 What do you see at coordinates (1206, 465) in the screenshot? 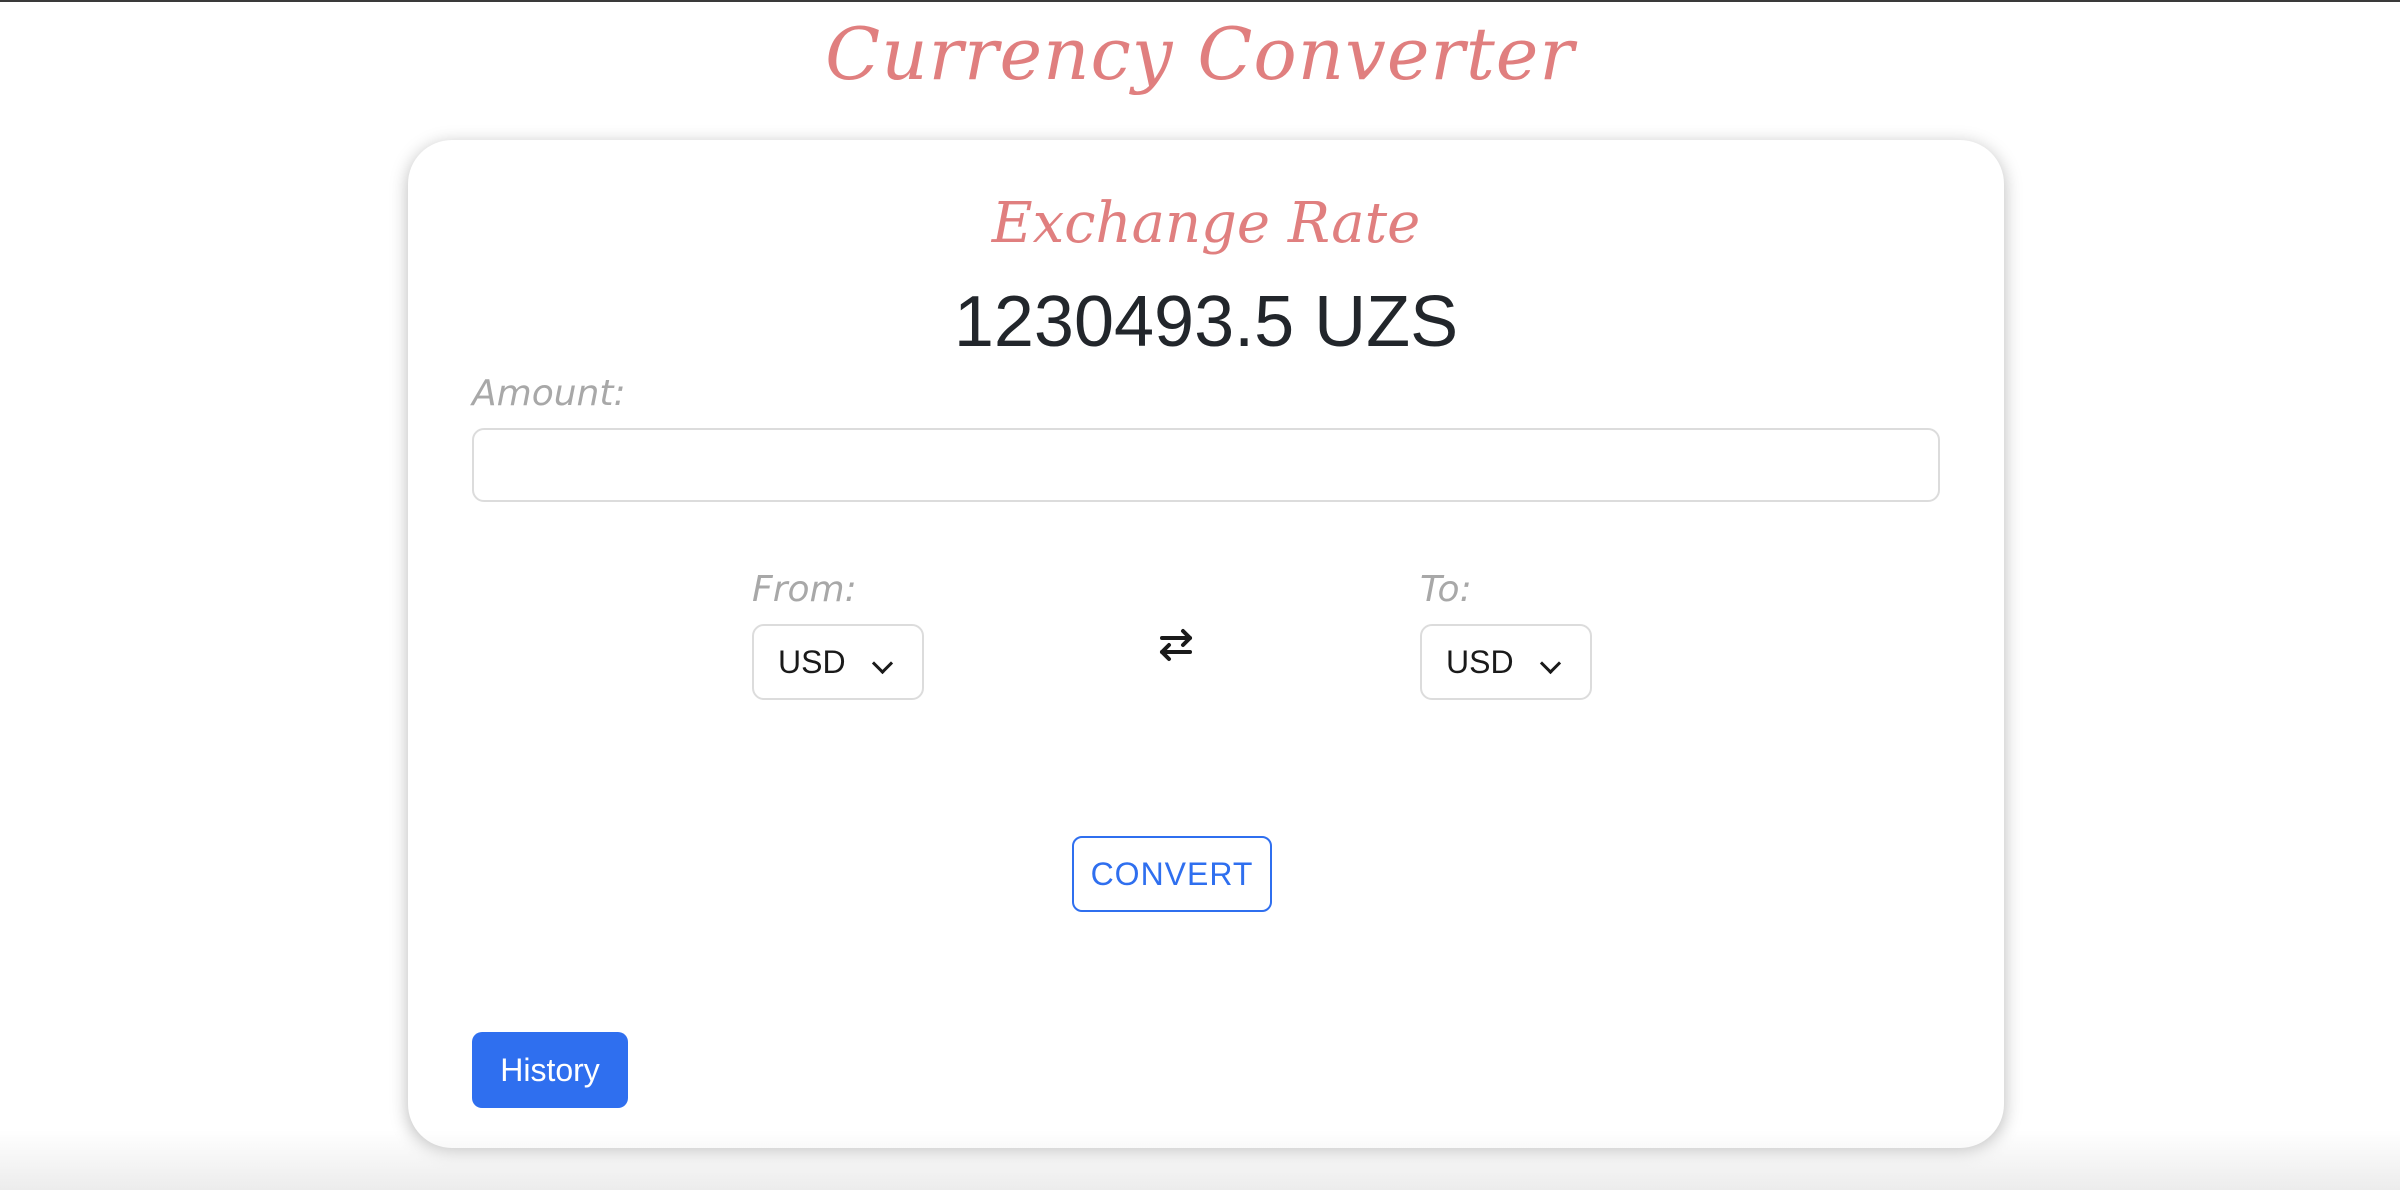
I see `amount-input` at bounding box center [1206, 465].